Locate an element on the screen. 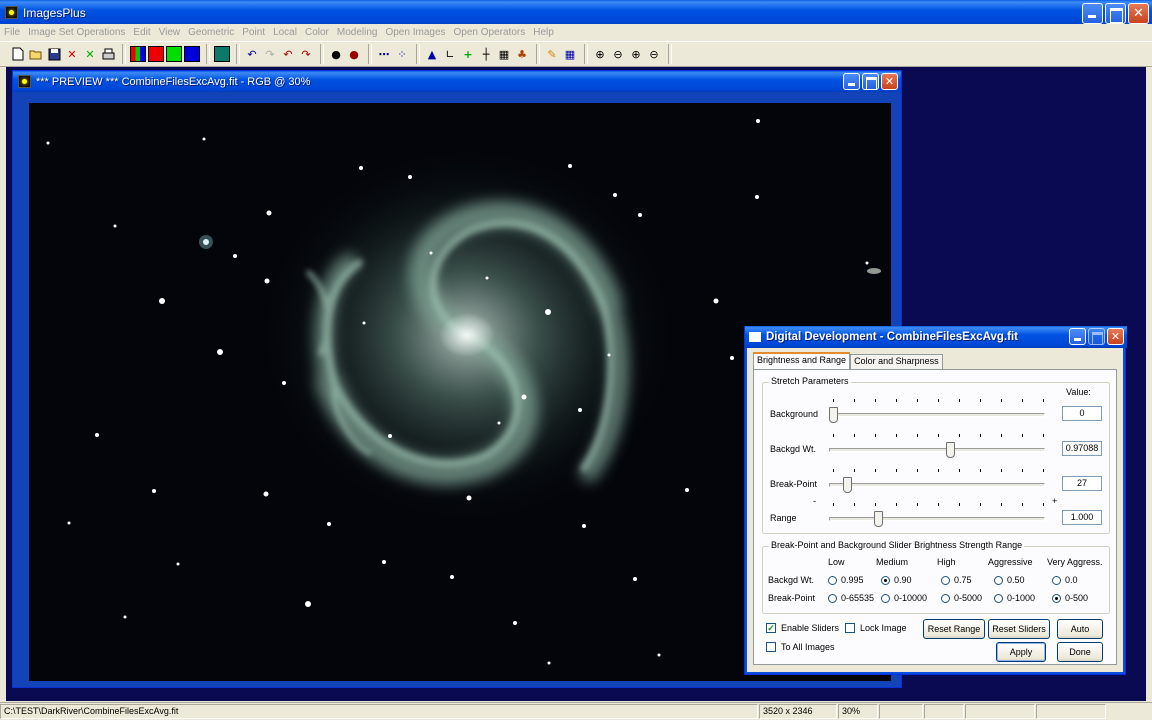  enable-sliders-checkbox: ✓ Enable Sliders is located at coordinates (802, 628).